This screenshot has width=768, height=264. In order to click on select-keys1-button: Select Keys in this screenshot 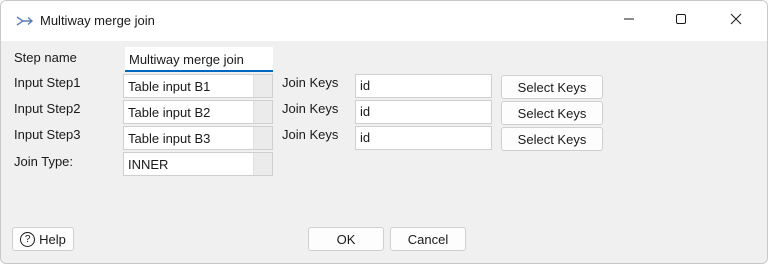, I will do `click(552, 87)`.